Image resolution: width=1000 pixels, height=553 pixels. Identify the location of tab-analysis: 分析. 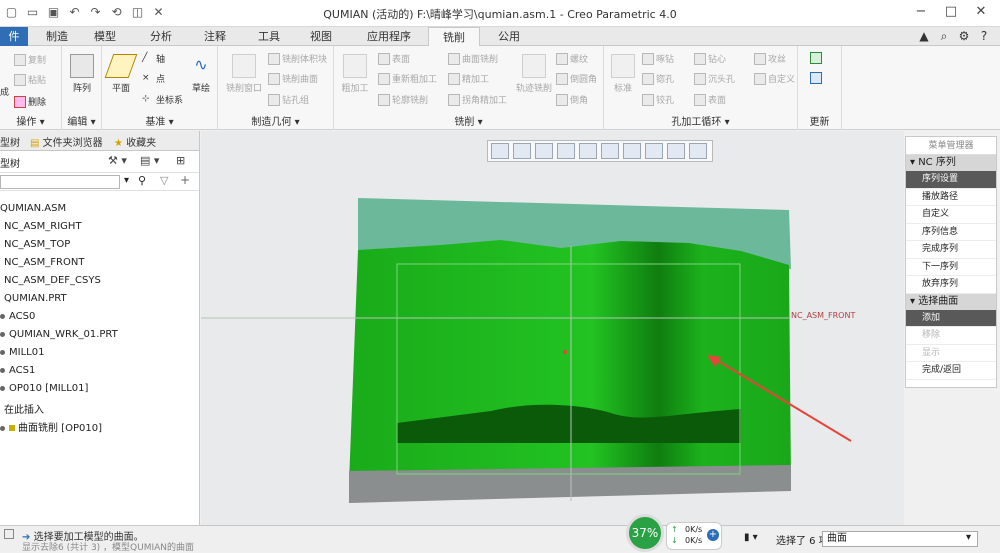
(161, 36).